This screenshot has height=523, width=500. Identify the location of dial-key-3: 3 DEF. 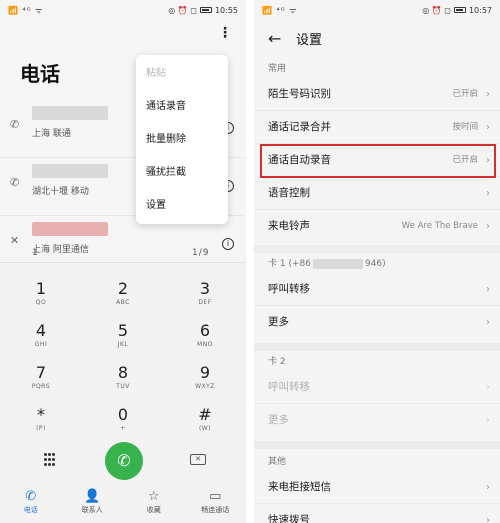
(205, 298).